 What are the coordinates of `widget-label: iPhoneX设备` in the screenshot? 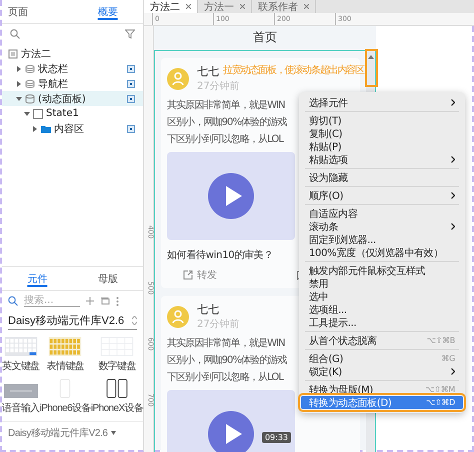 It's located at (117, 408).